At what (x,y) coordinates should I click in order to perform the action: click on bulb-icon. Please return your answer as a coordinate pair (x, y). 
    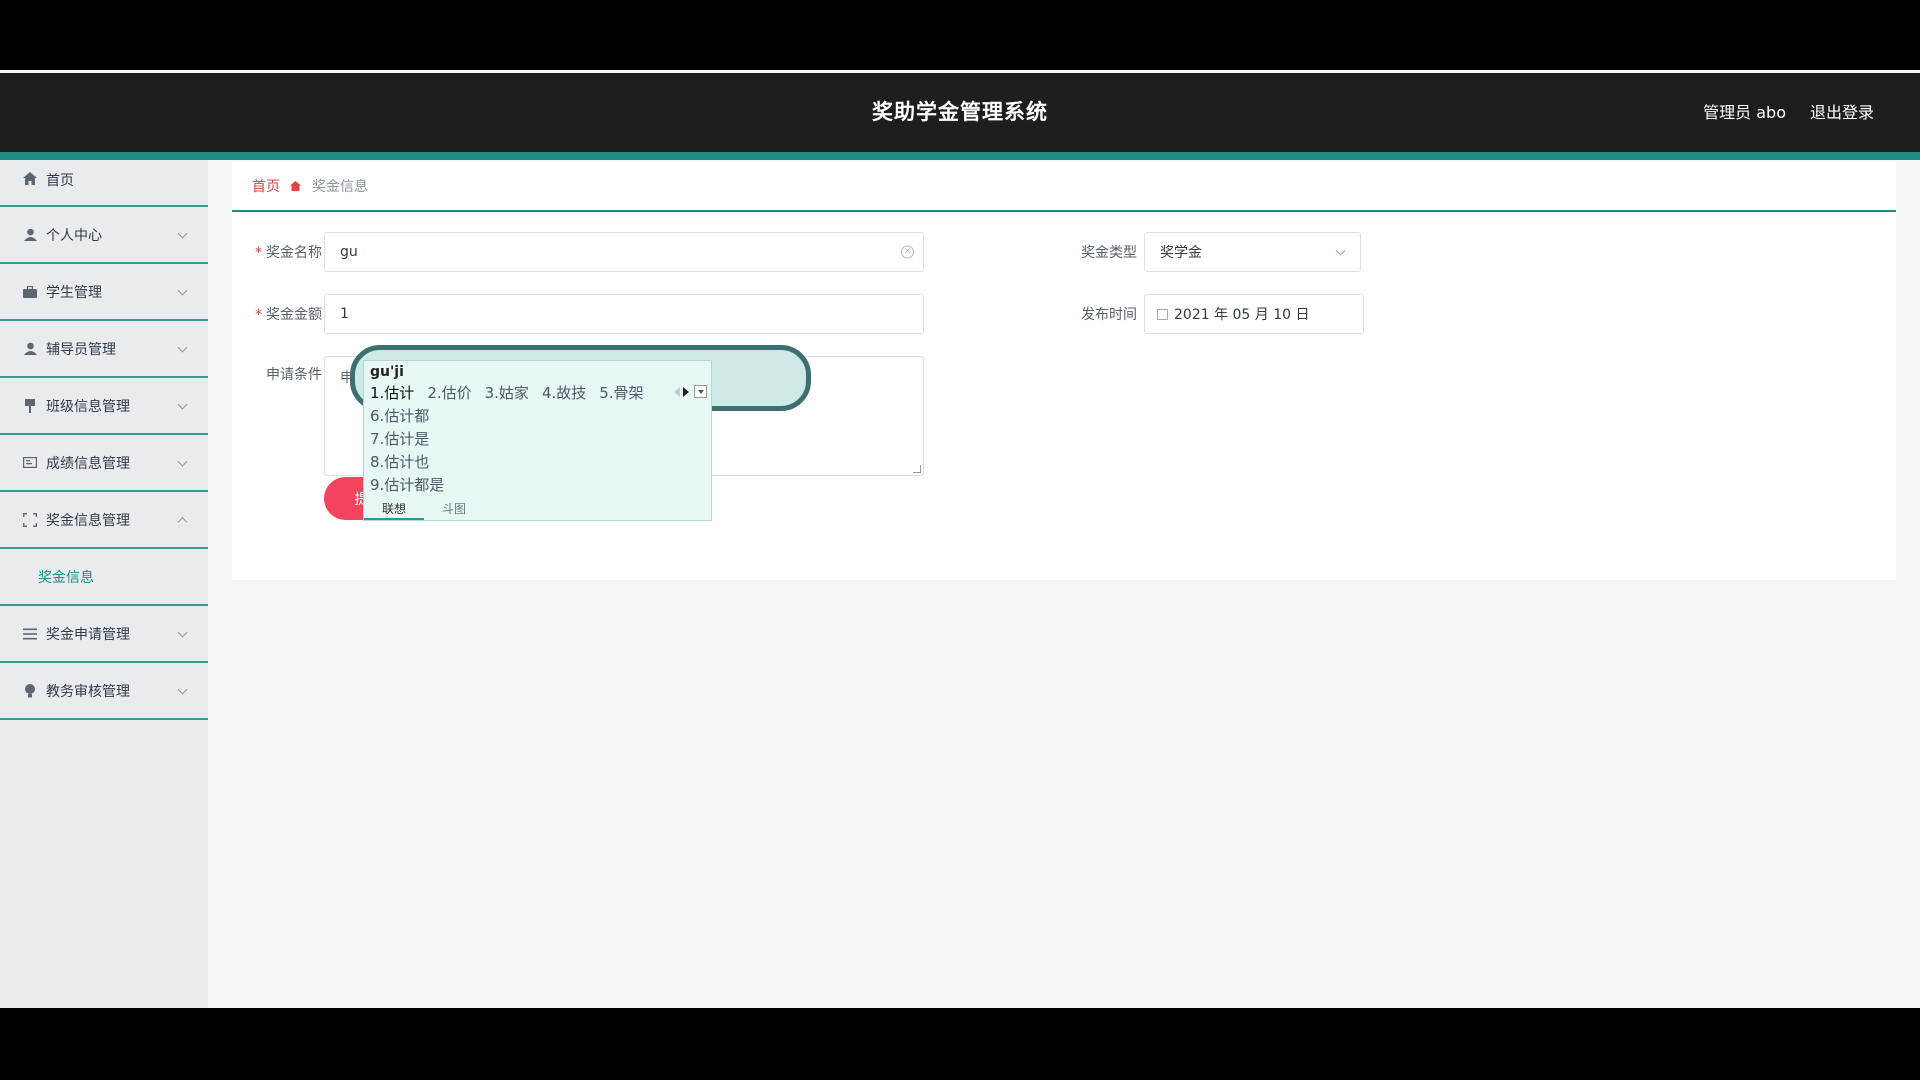
    Looking at the image, I should click on (30, 691).